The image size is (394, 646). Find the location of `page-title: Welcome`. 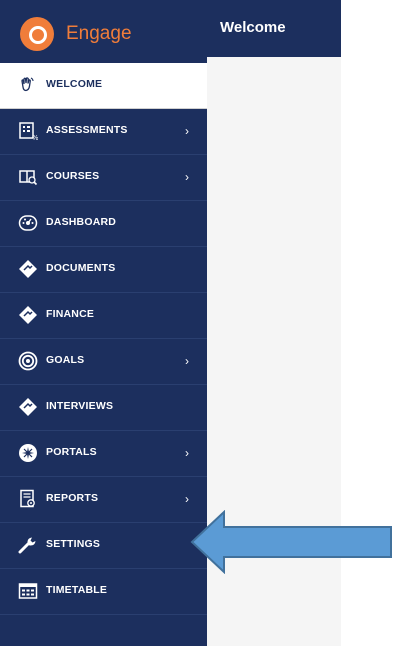

page-title: Welcome is located at coordinates (253, 27).